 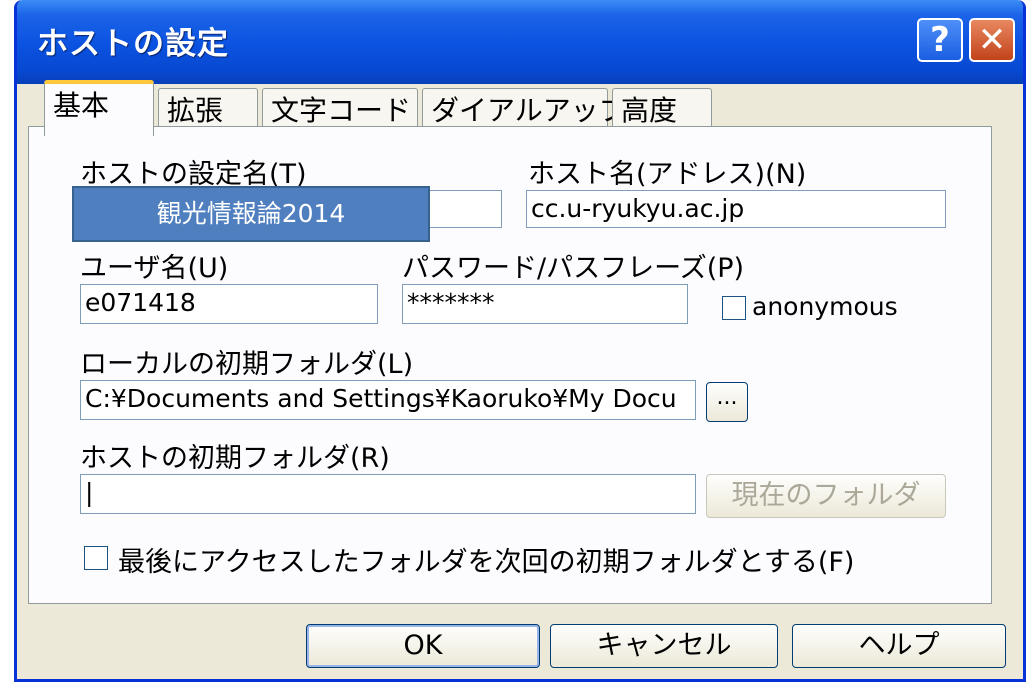 I want to click on help-button: ヘルプ, so click(x=899, y=646).